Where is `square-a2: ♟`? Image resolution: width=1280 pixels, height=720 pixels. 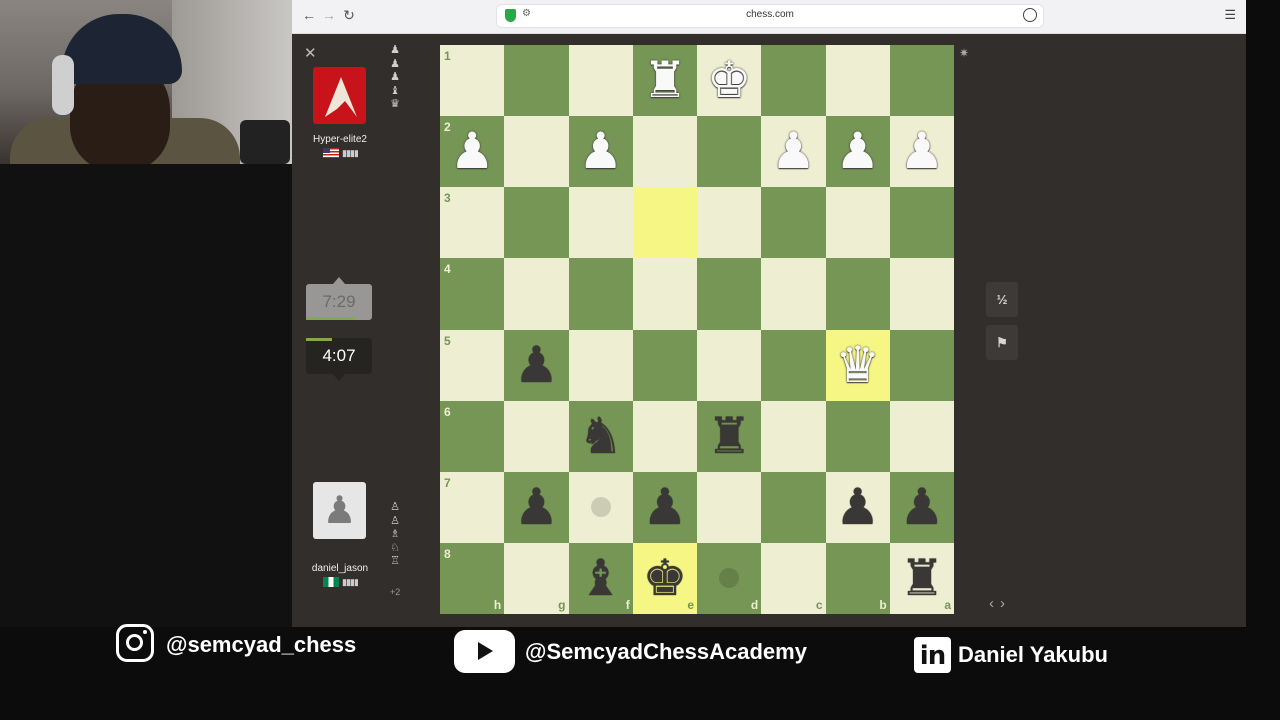 square-a2: ♟ is located at coordinates (921, 152).